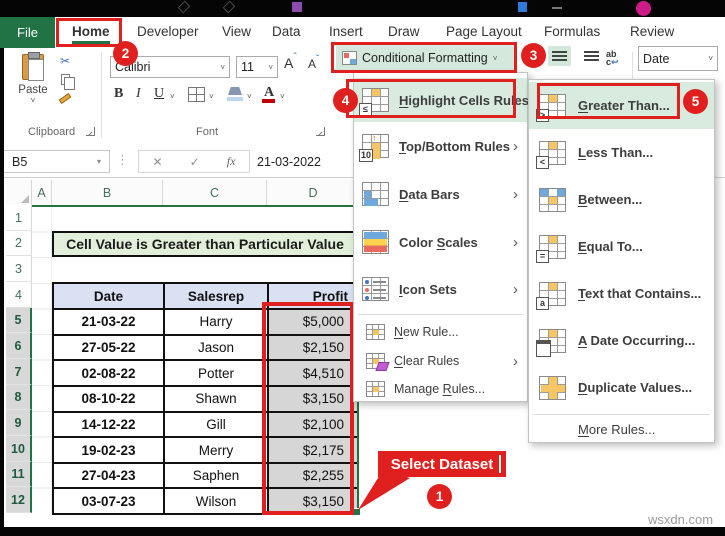 Image resolution: width=725 pixels, height=536 pixels. What do you see at coordinates (109, 451) in the screenshot?
I see `cell-date: 19-02-23` at bounding box center [109, 451].